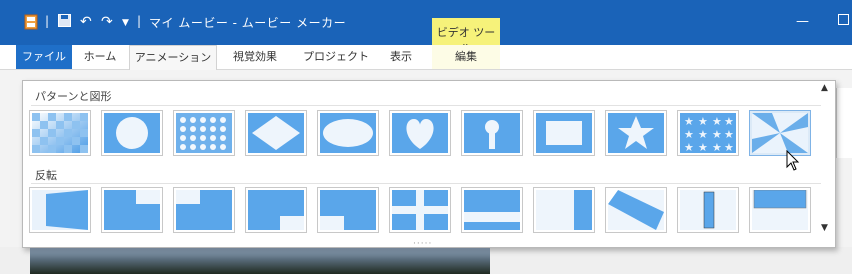 This screenshot has width=852, height=274. What do you see at coordinates (492, 133) in the screenshot?
I see `transition-keyhole` at bounding box center [492, 133].